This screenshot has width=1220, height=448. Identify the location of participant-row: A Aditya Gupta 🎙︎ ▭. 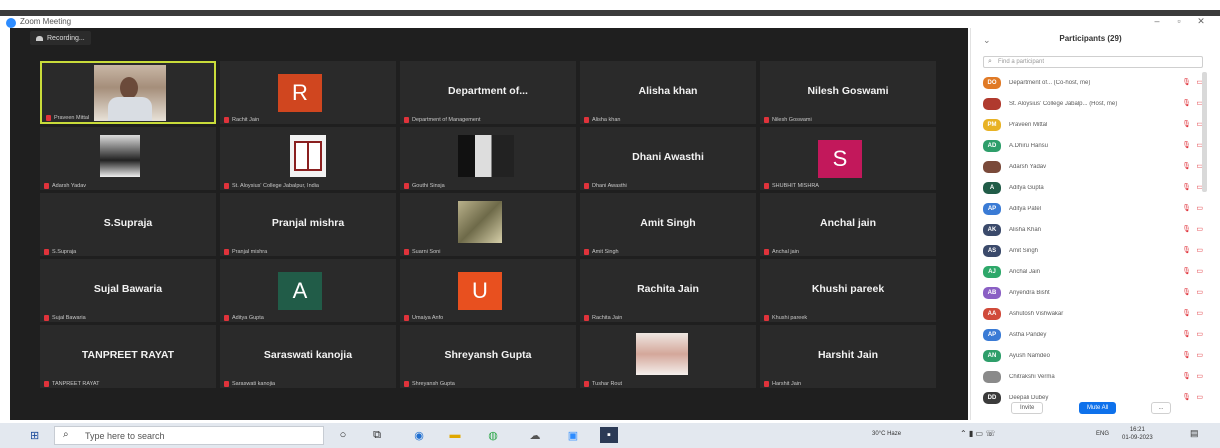
(1094, 187).